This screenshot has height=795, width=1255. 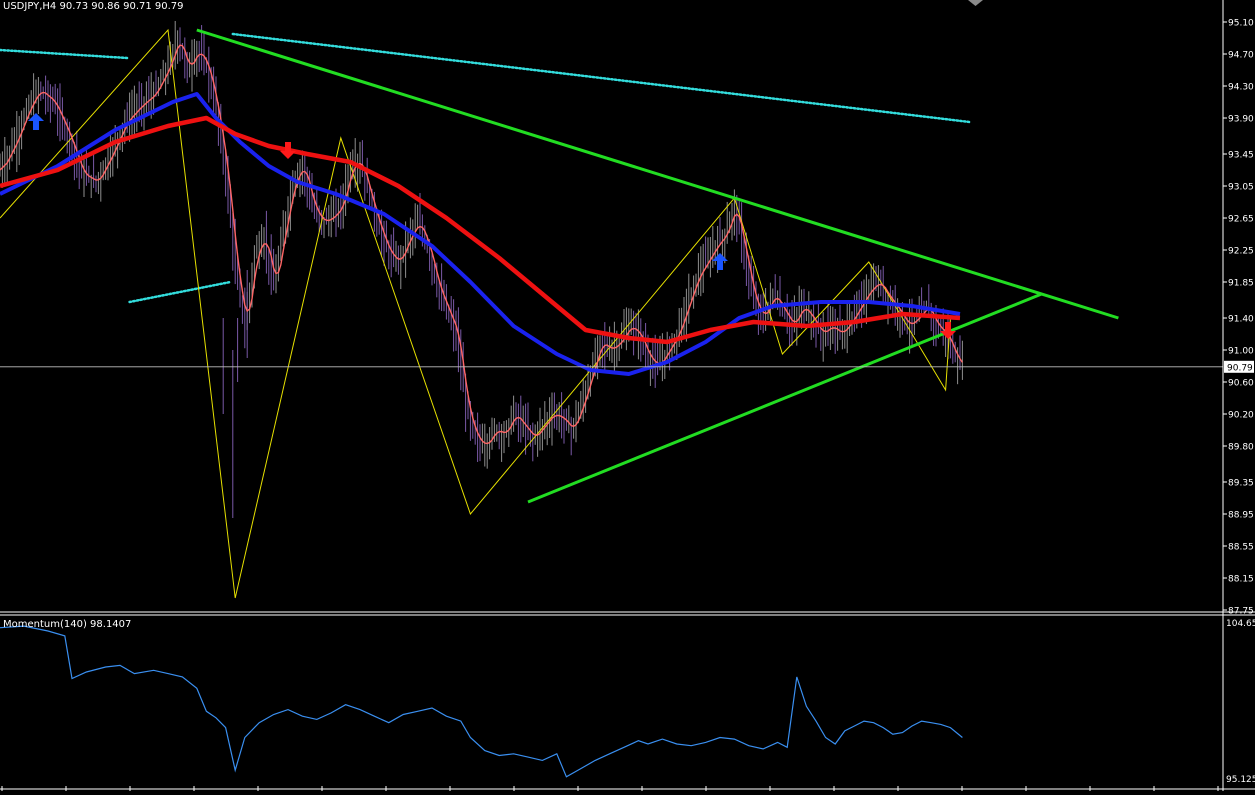 What do you see at coordinates (1241, 284) in the screenshot?
I see `y-tick-label: 91.85` at bounding box center [1241, 284].